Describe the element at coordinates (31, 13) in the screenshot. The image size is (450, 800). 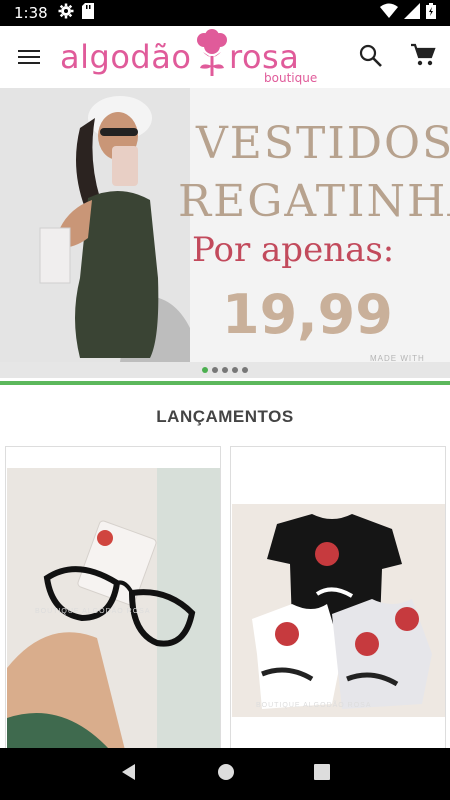
I see `status-time: 1:38` at that location.